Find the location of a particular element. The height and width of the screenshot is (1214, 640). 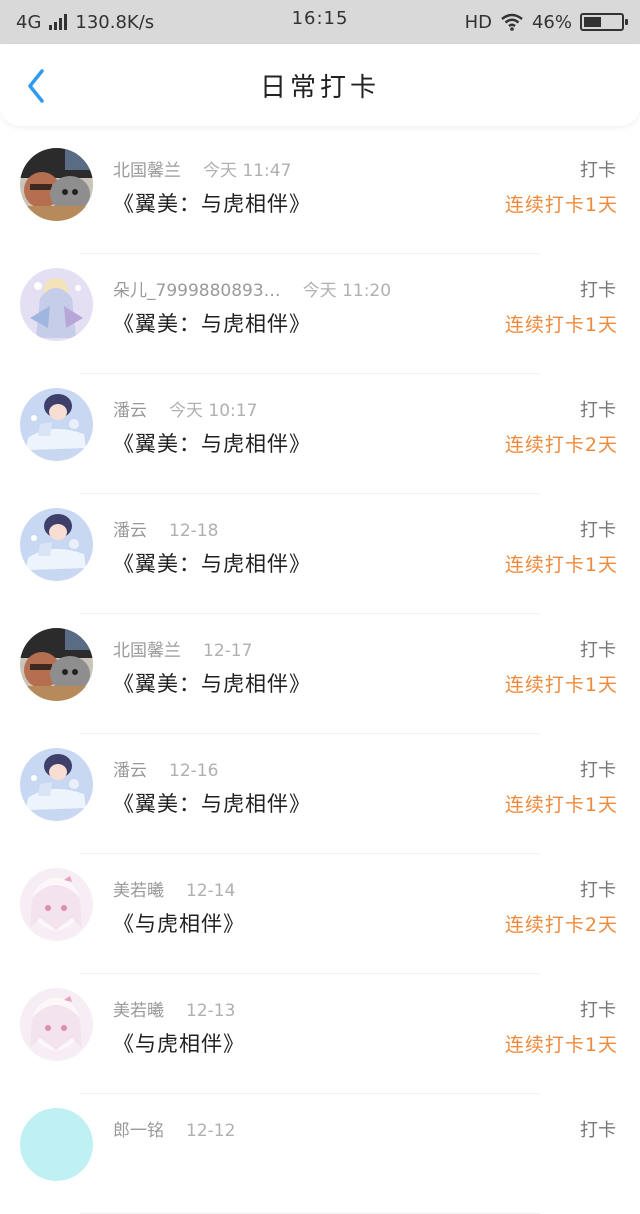

page-title: 日常打卡 is located at coordinates (319, 87).